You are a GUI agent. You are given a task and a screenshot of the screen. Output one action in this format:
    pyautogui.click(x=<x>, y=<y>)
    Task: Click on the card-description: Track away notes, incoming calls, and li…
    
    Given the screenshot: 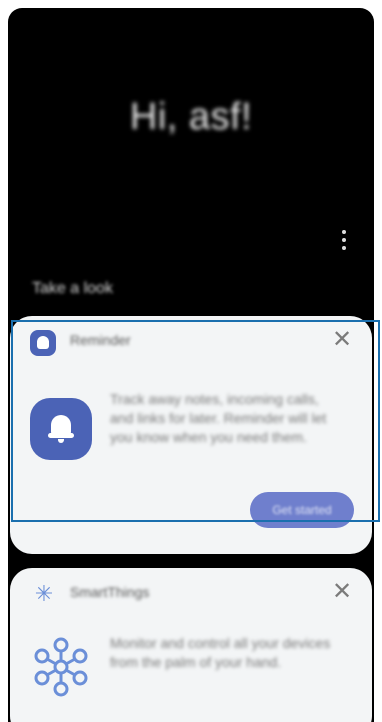 What is the action you would take?
    pyautogui.click(x=218, y=418)
    